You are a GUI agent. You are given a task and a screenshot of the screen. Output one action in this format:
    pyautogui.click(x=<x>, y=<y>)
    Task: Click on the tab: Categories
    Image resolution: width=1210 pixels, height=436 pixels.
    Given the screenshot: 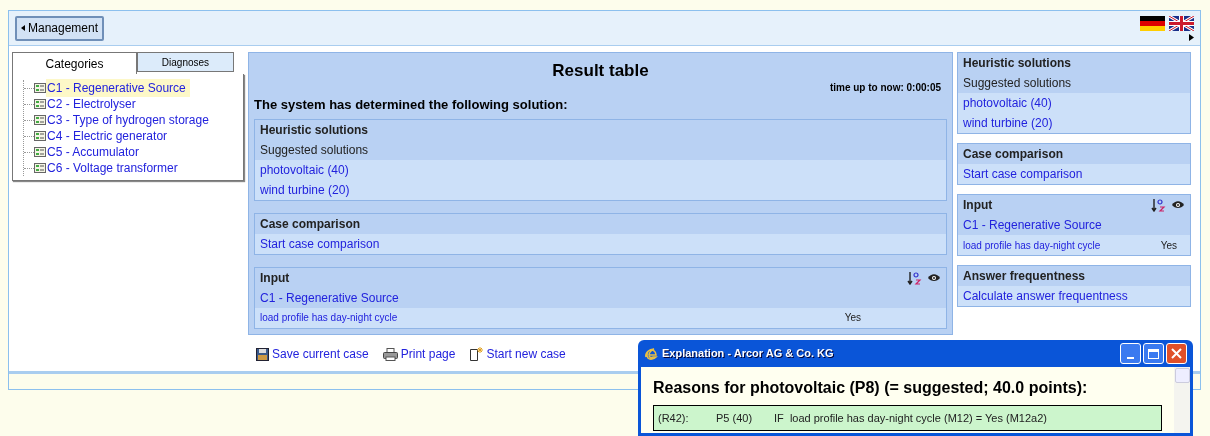 What is the action you would take?
    pyautogui.click(x=74, y=63)
    